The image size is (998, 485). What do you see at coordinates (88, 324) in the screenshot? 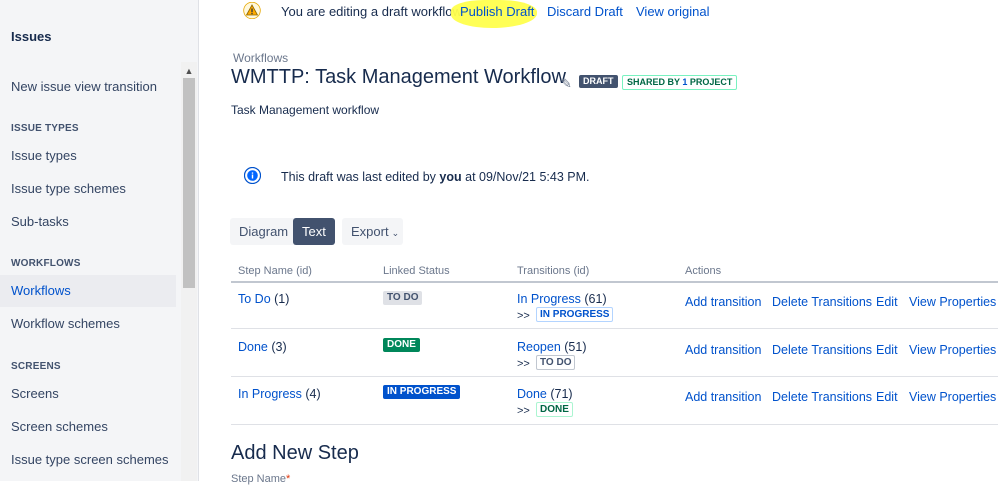
I see `sidebar-item-workflow-schemes: Workflow schemes` at bounding box center [88, 324].